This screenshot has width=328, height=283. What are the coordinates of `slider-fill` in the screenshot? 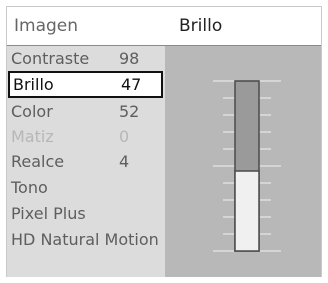 It's located at (247, 211).